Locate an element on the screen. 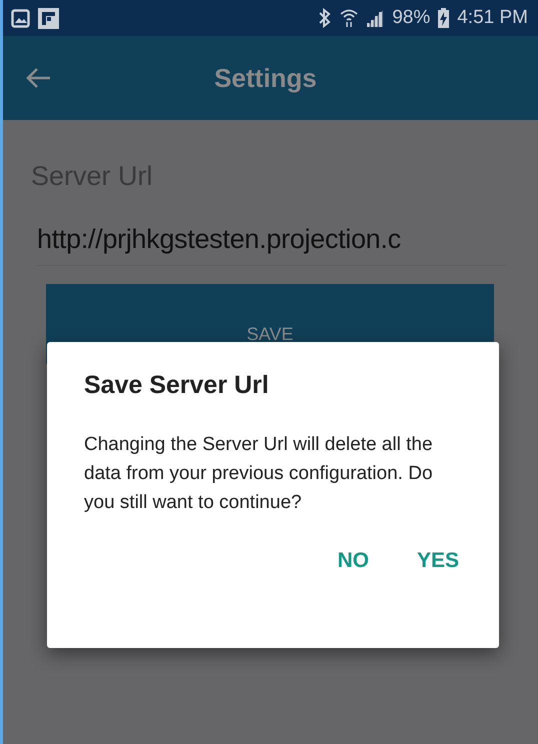  bluetooth-icon is located at coordinates (325, 18).